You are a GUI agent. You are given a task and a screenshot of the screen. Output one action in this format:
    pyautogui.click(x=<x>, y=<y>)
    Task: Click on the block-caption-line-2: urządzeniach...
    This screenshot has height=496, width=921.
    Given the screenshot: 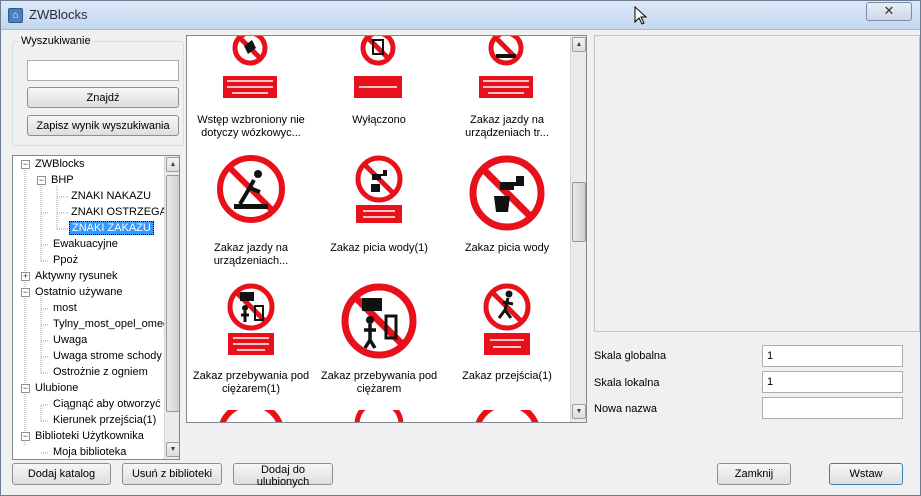 What is the action you would take?
    pyautogui.click(x=251, y=261)
    